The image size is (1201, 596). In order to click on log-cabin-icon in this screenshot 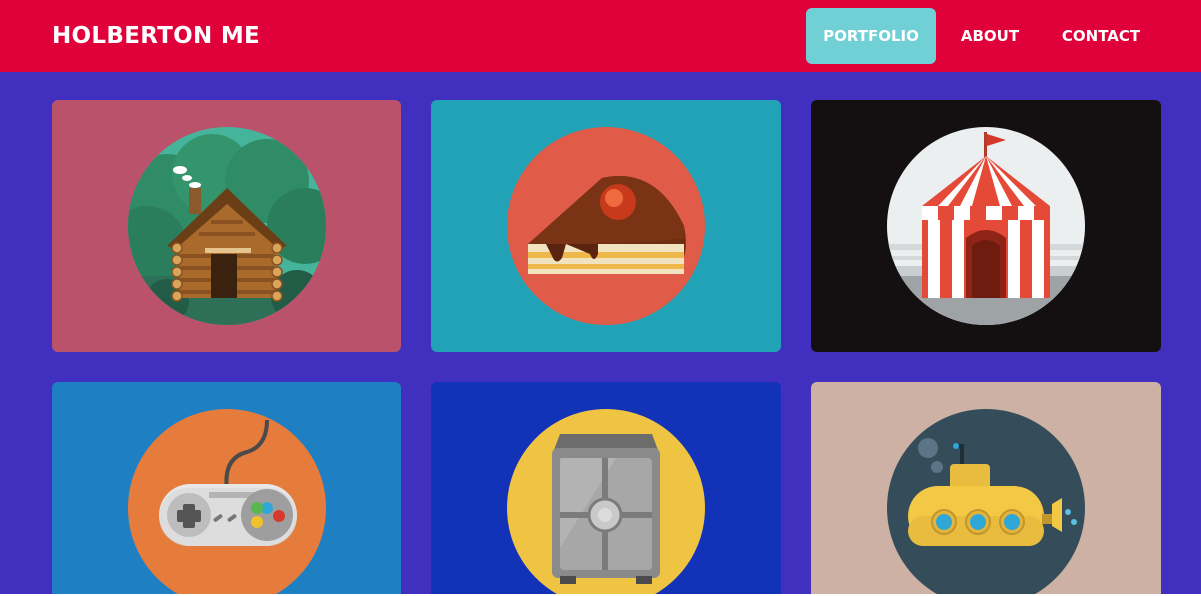, I will do `click(226, 226)`.